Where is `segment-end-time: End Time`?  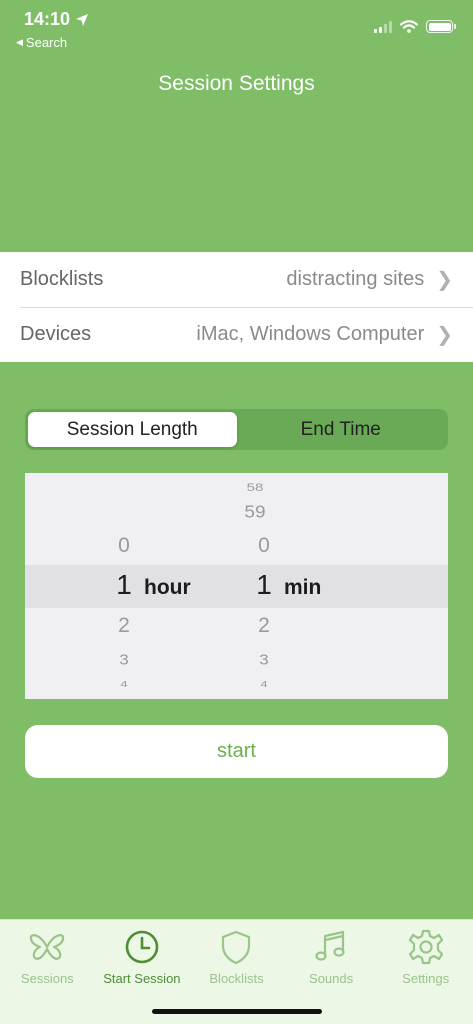
segment-end-time: End Time is located at coordinates (341, 429).